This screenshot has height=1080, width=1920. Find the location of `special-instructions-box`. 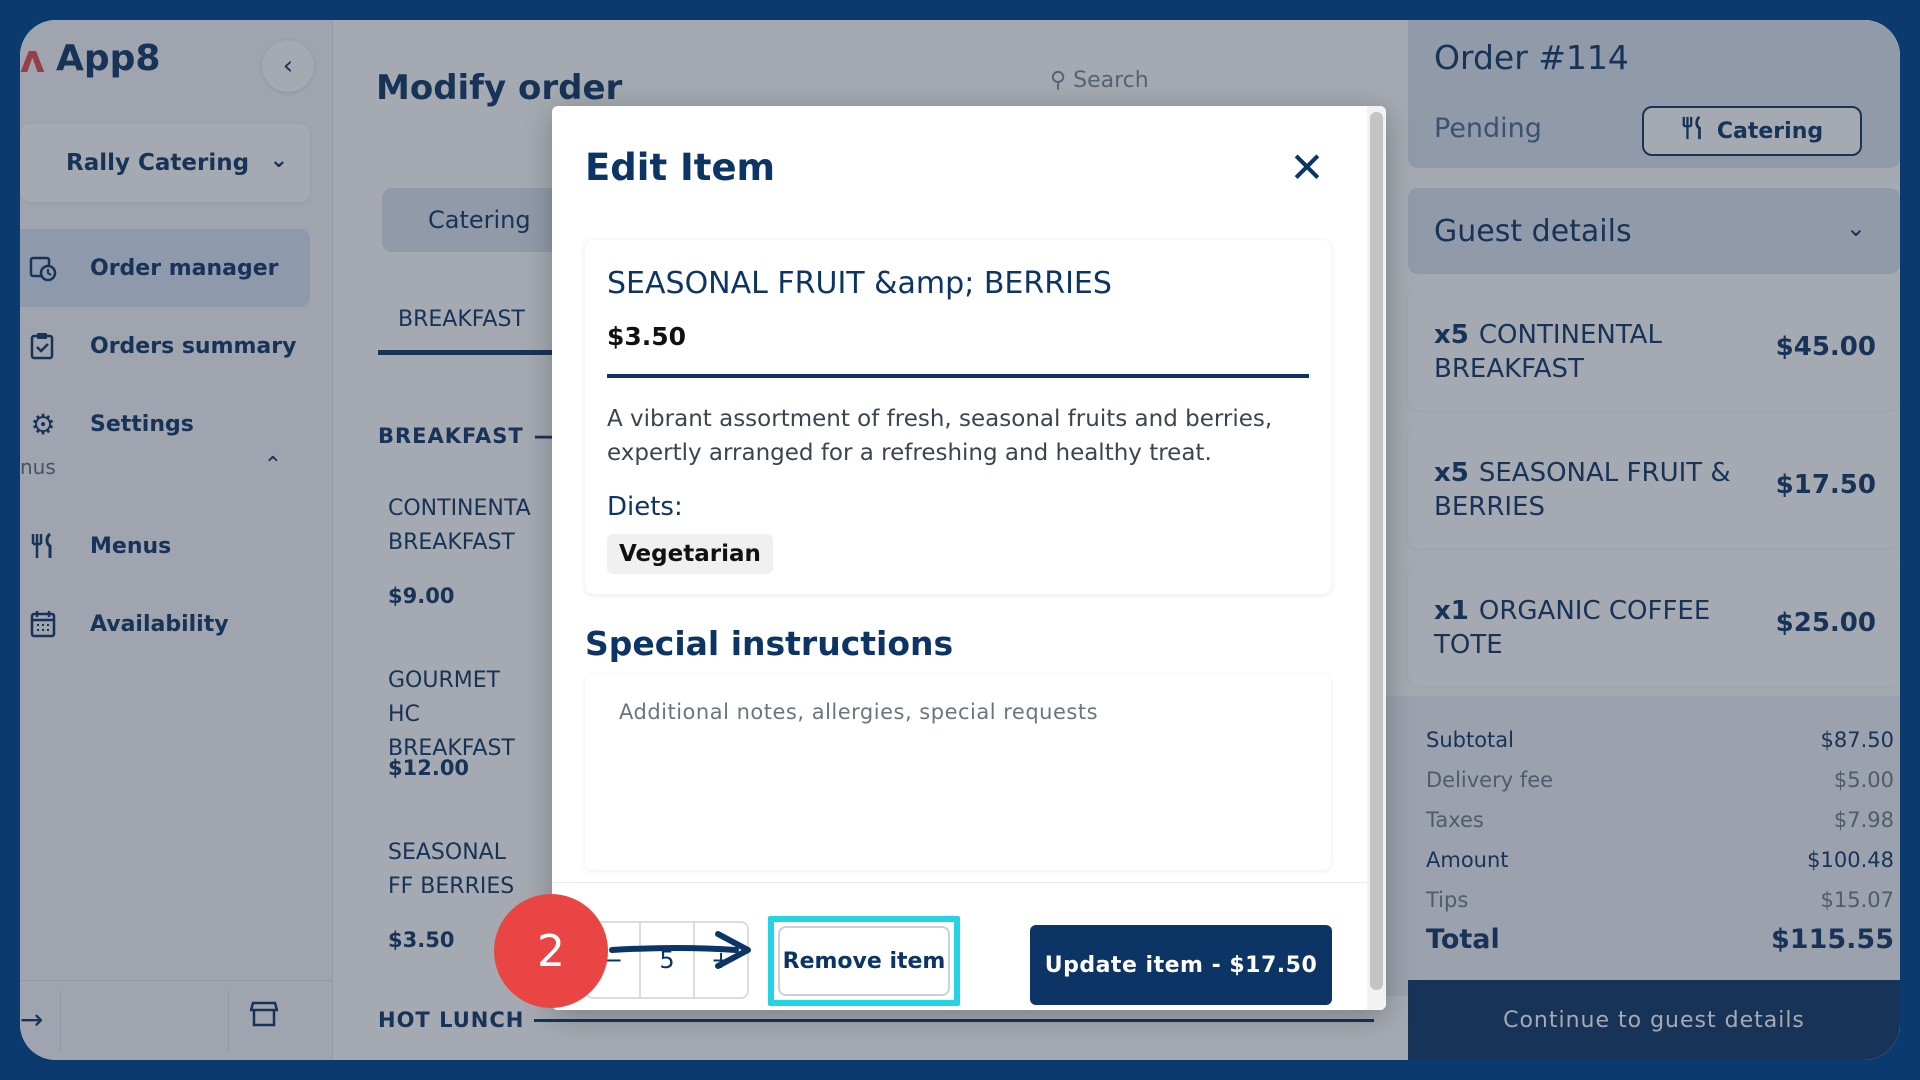

special-instructions-box is located at coordinates (958, 772).